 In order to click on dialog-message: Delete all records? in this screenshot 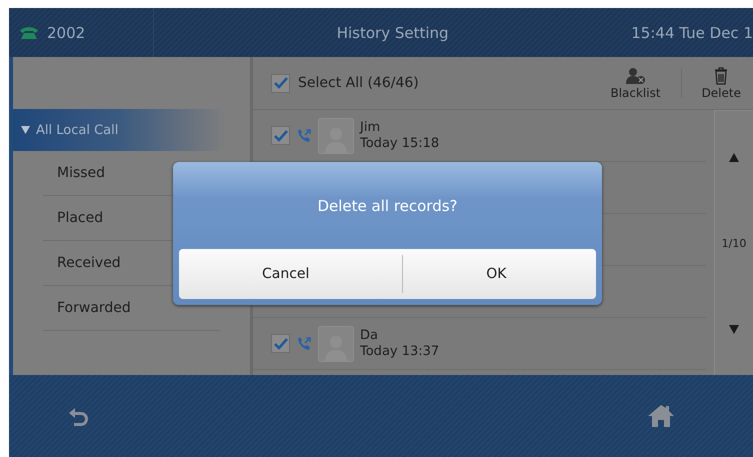, I will do `click(387, 205)`.